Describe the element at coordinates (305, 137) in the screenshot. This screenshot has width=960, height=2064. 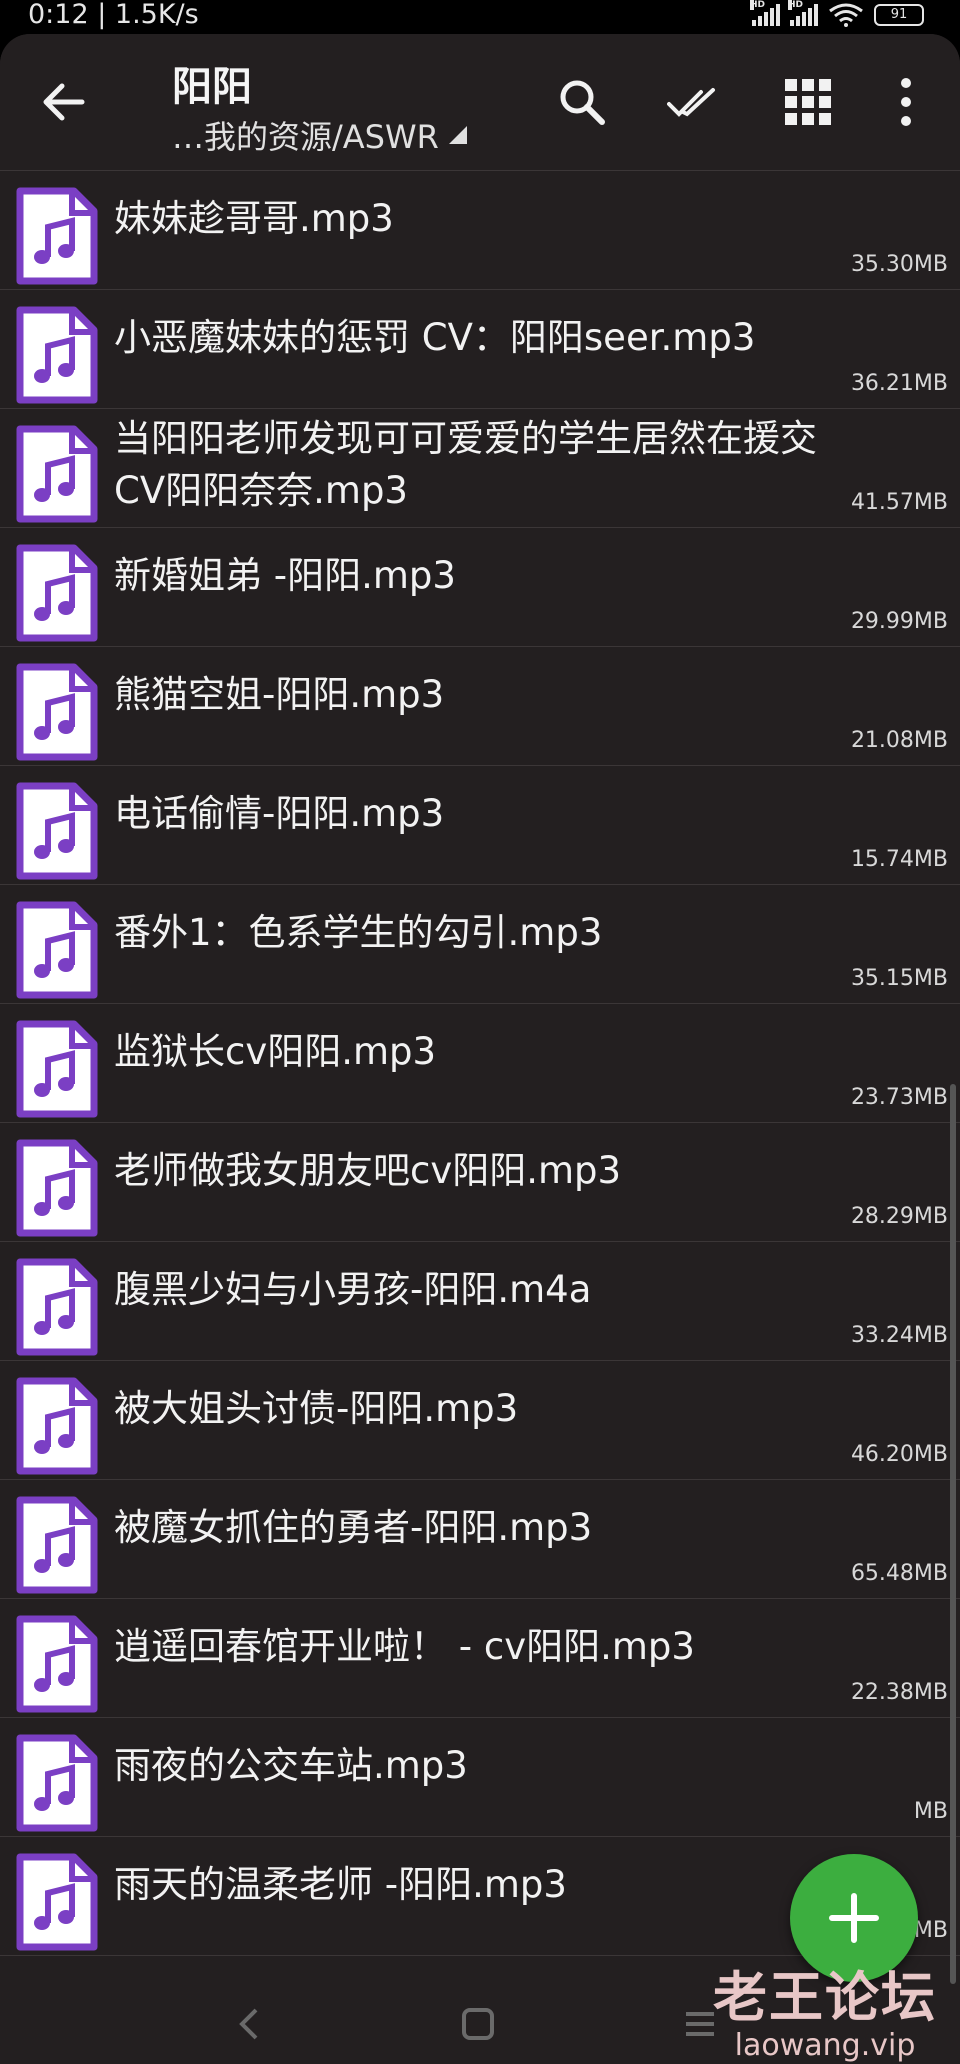
I see `path-text: …我的资源/ASWR` at that location.